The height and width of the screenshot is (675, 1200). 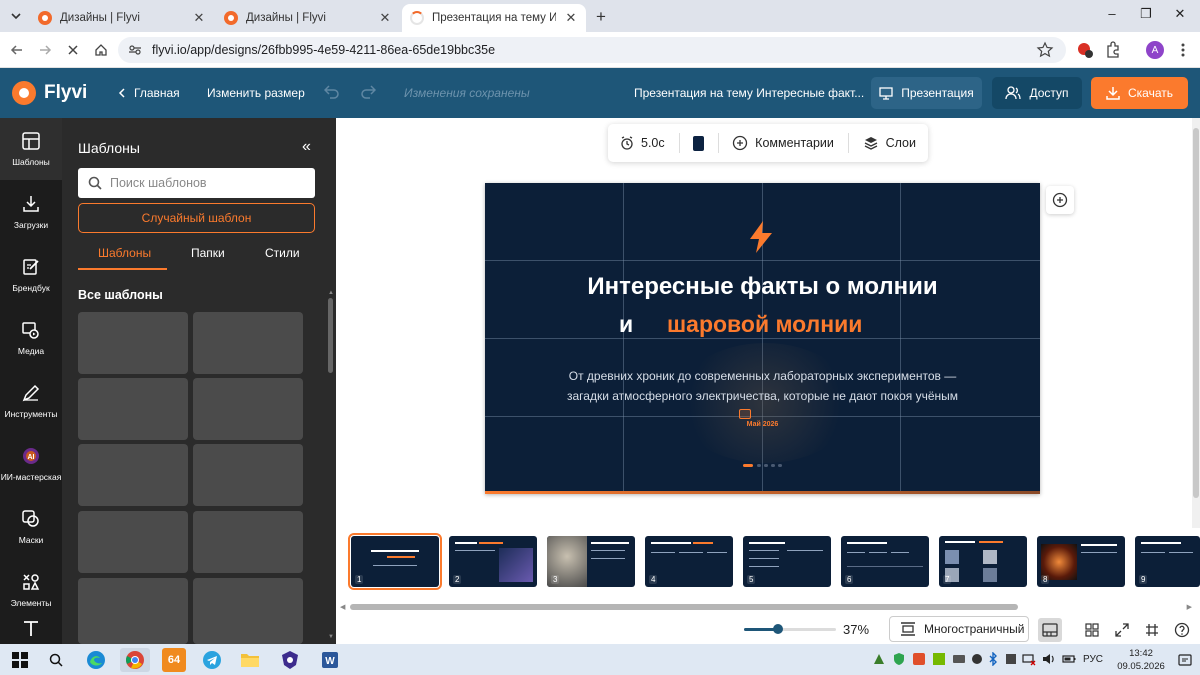 I want to click on telegram-app, so click(x=212, y=660).